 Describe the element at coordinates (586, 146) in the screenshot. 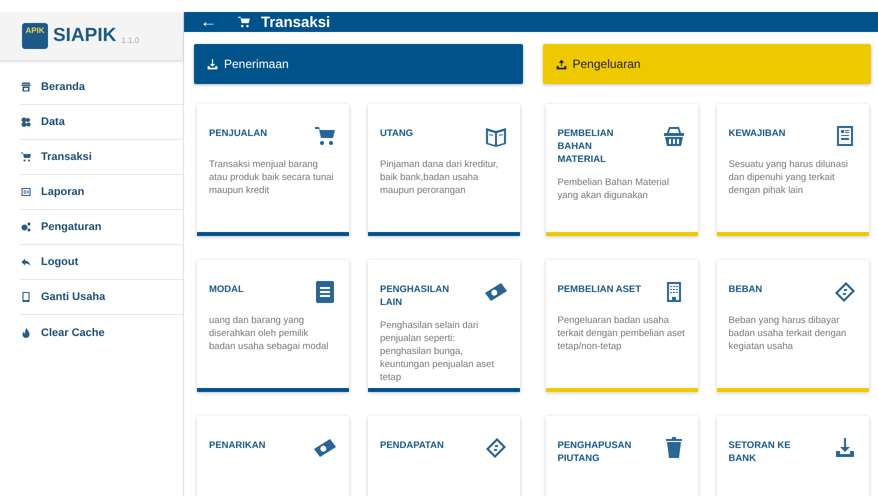

I see `card-title: PEMBELIAN BAHAN MATERIAL` at that location.